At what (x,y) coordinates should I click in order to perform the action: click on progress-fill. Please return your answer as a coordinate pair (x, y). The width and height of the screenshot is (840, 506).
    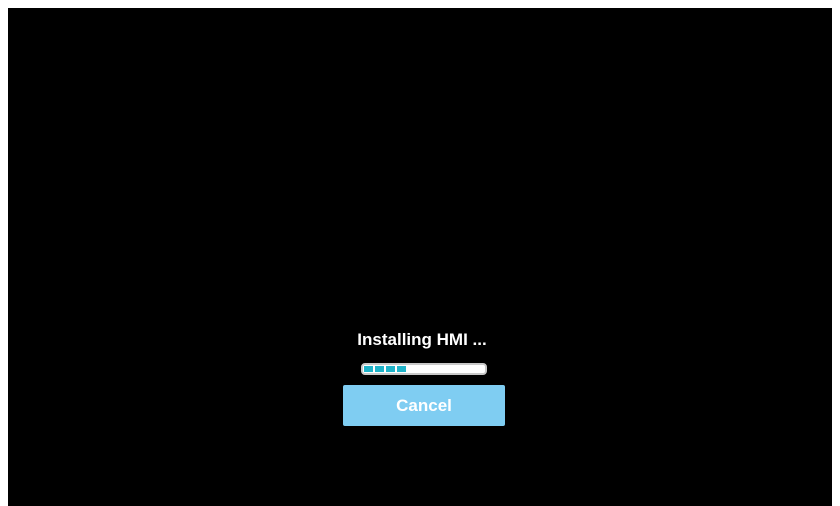
    Looking at the image, I should click on (386, 369).